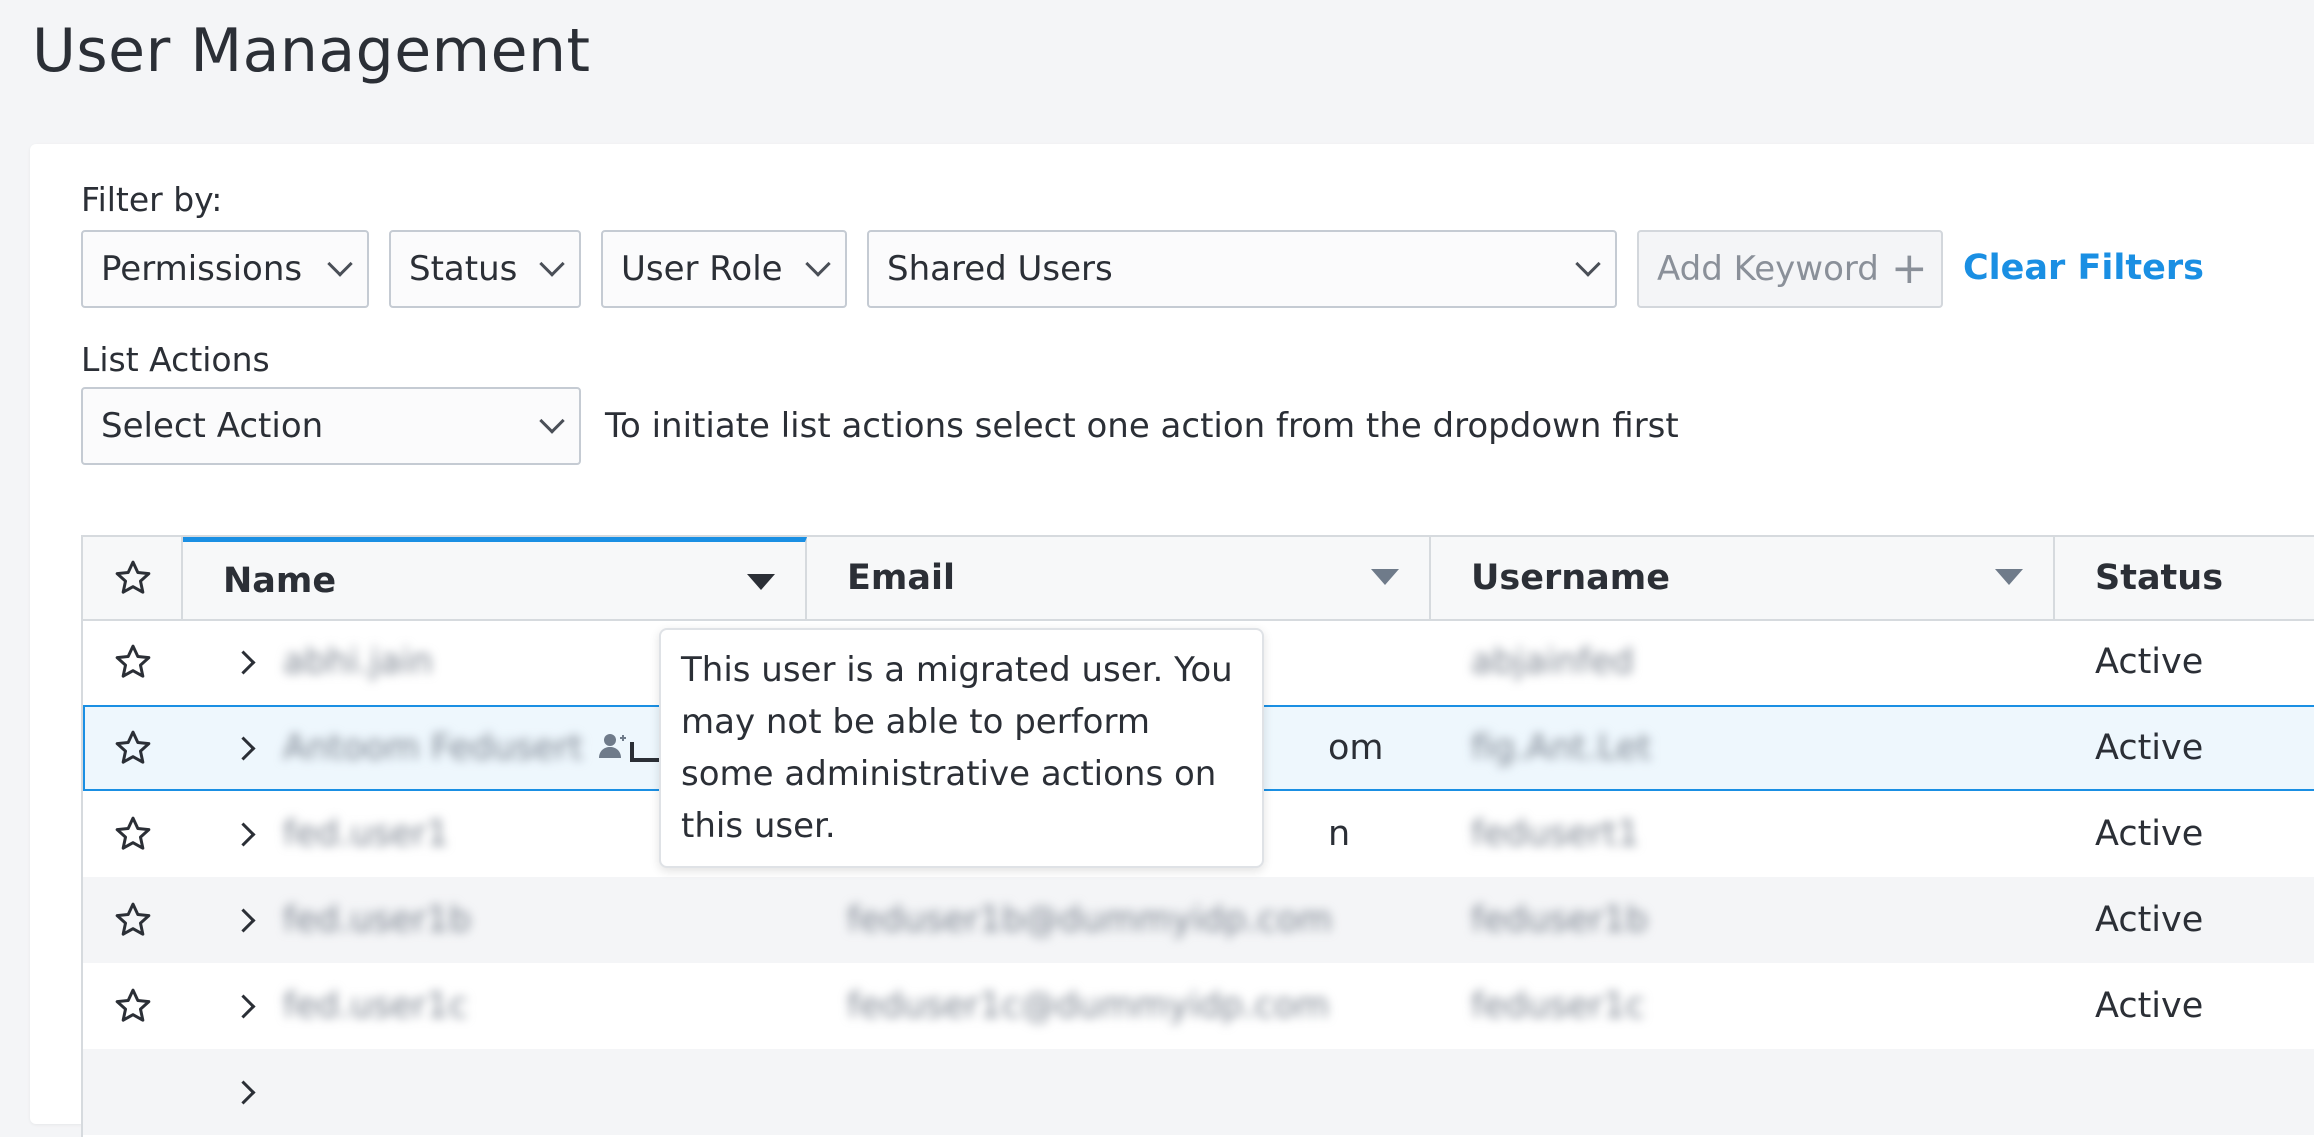 The image size is (2314, 1137). I want to click on user-username: fedusert1, so click(1555, 834).